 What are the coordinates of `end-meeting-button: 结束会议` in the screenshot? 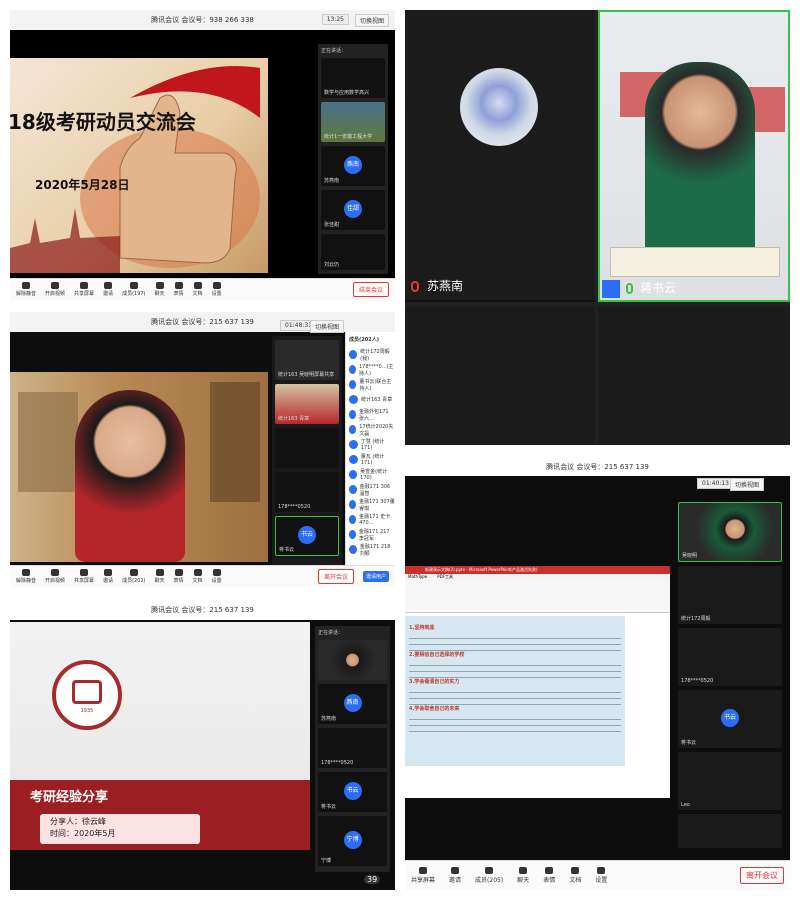 It's located at (370, 289).